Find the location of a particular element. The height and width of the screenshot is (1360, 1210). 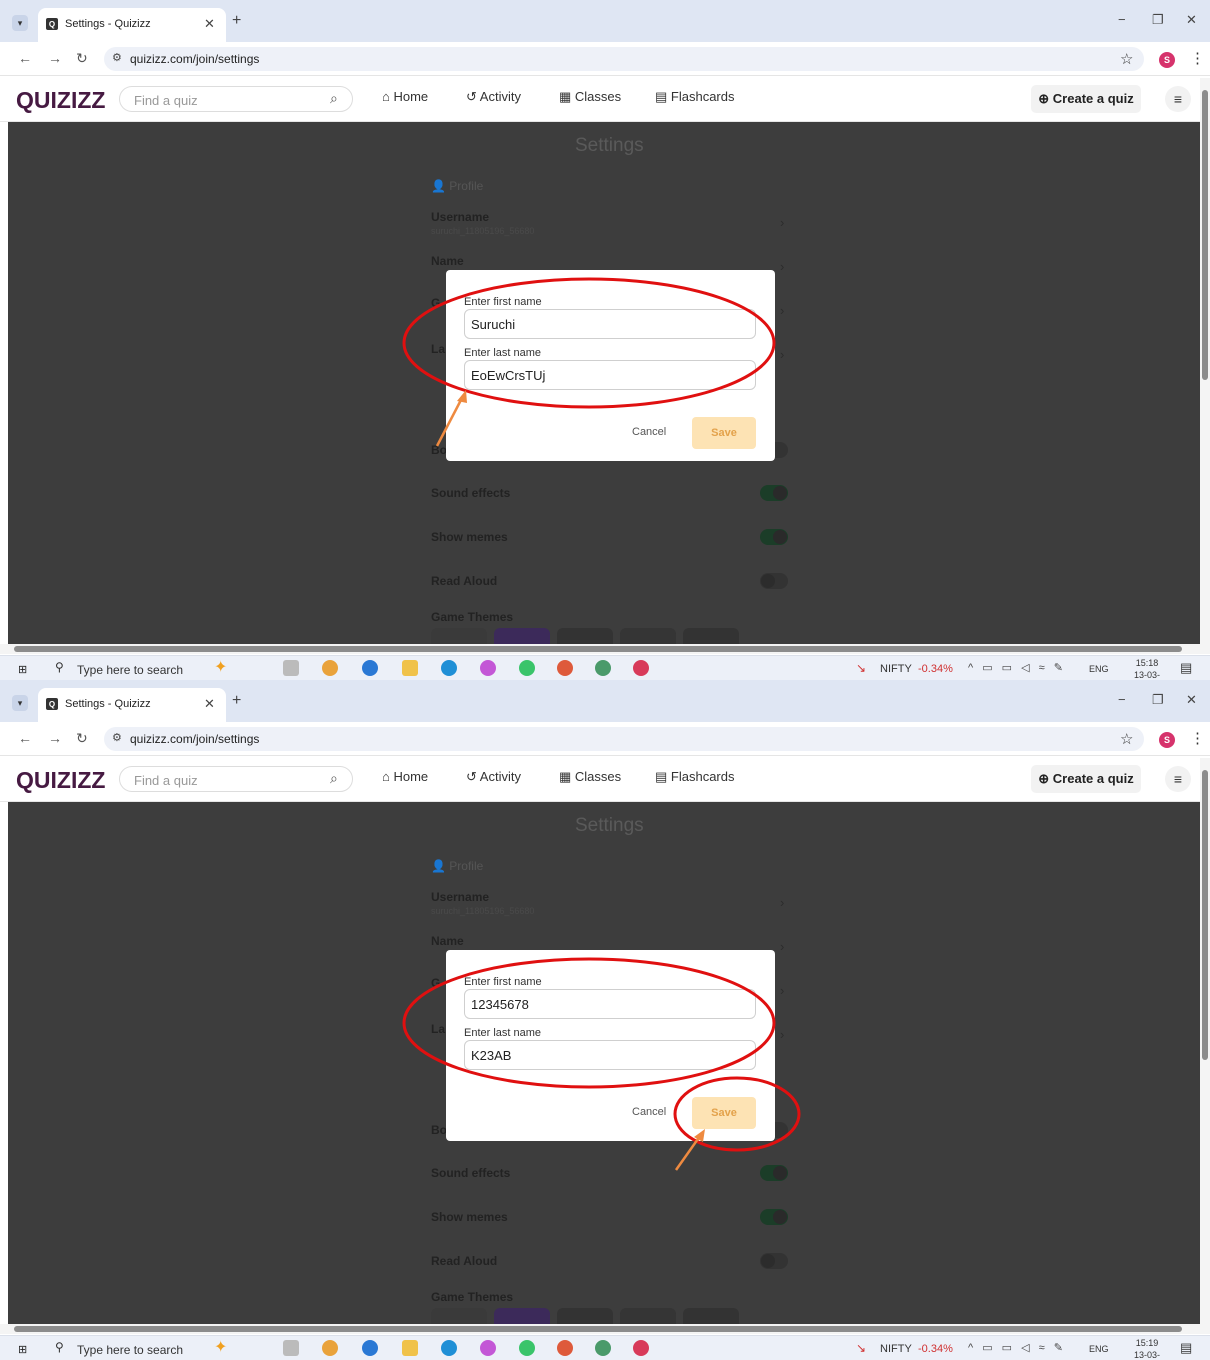

clock: 15:18 13-03-2025 is located at coordinates (1147, 668).